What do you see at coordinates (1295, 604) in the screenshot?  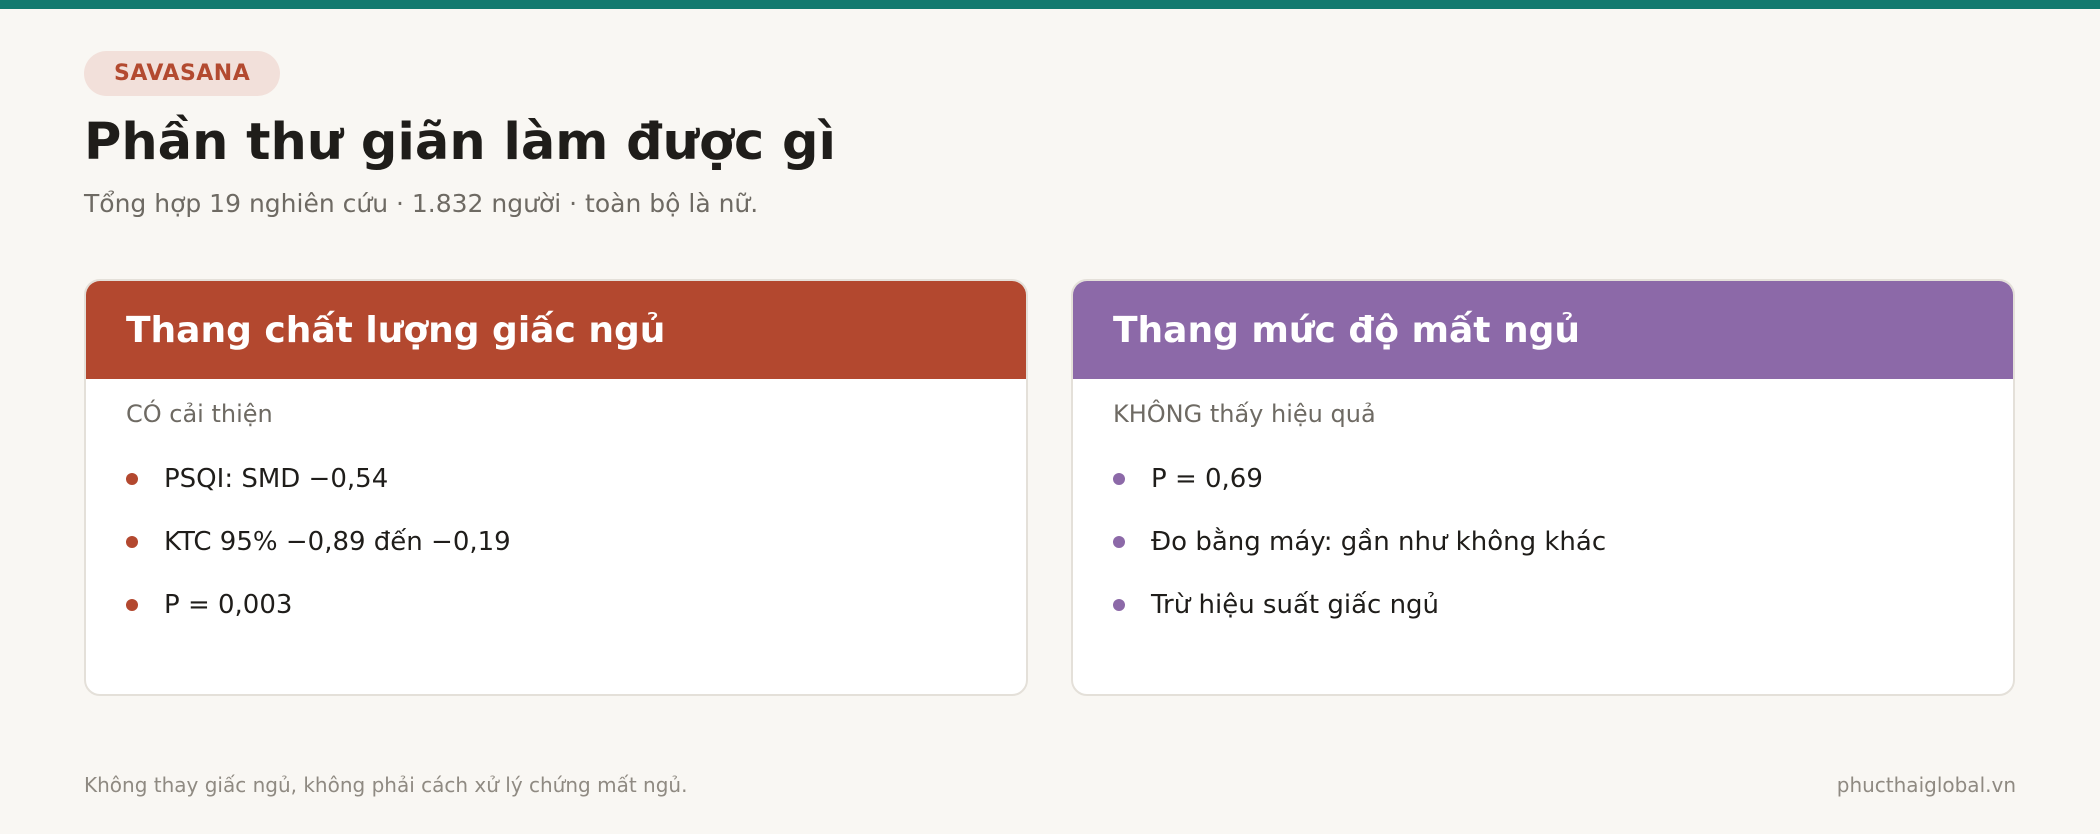 I see `list-item-text: Trừ hiệu suất giấc ngủ` at bounding box center [1295, 604].